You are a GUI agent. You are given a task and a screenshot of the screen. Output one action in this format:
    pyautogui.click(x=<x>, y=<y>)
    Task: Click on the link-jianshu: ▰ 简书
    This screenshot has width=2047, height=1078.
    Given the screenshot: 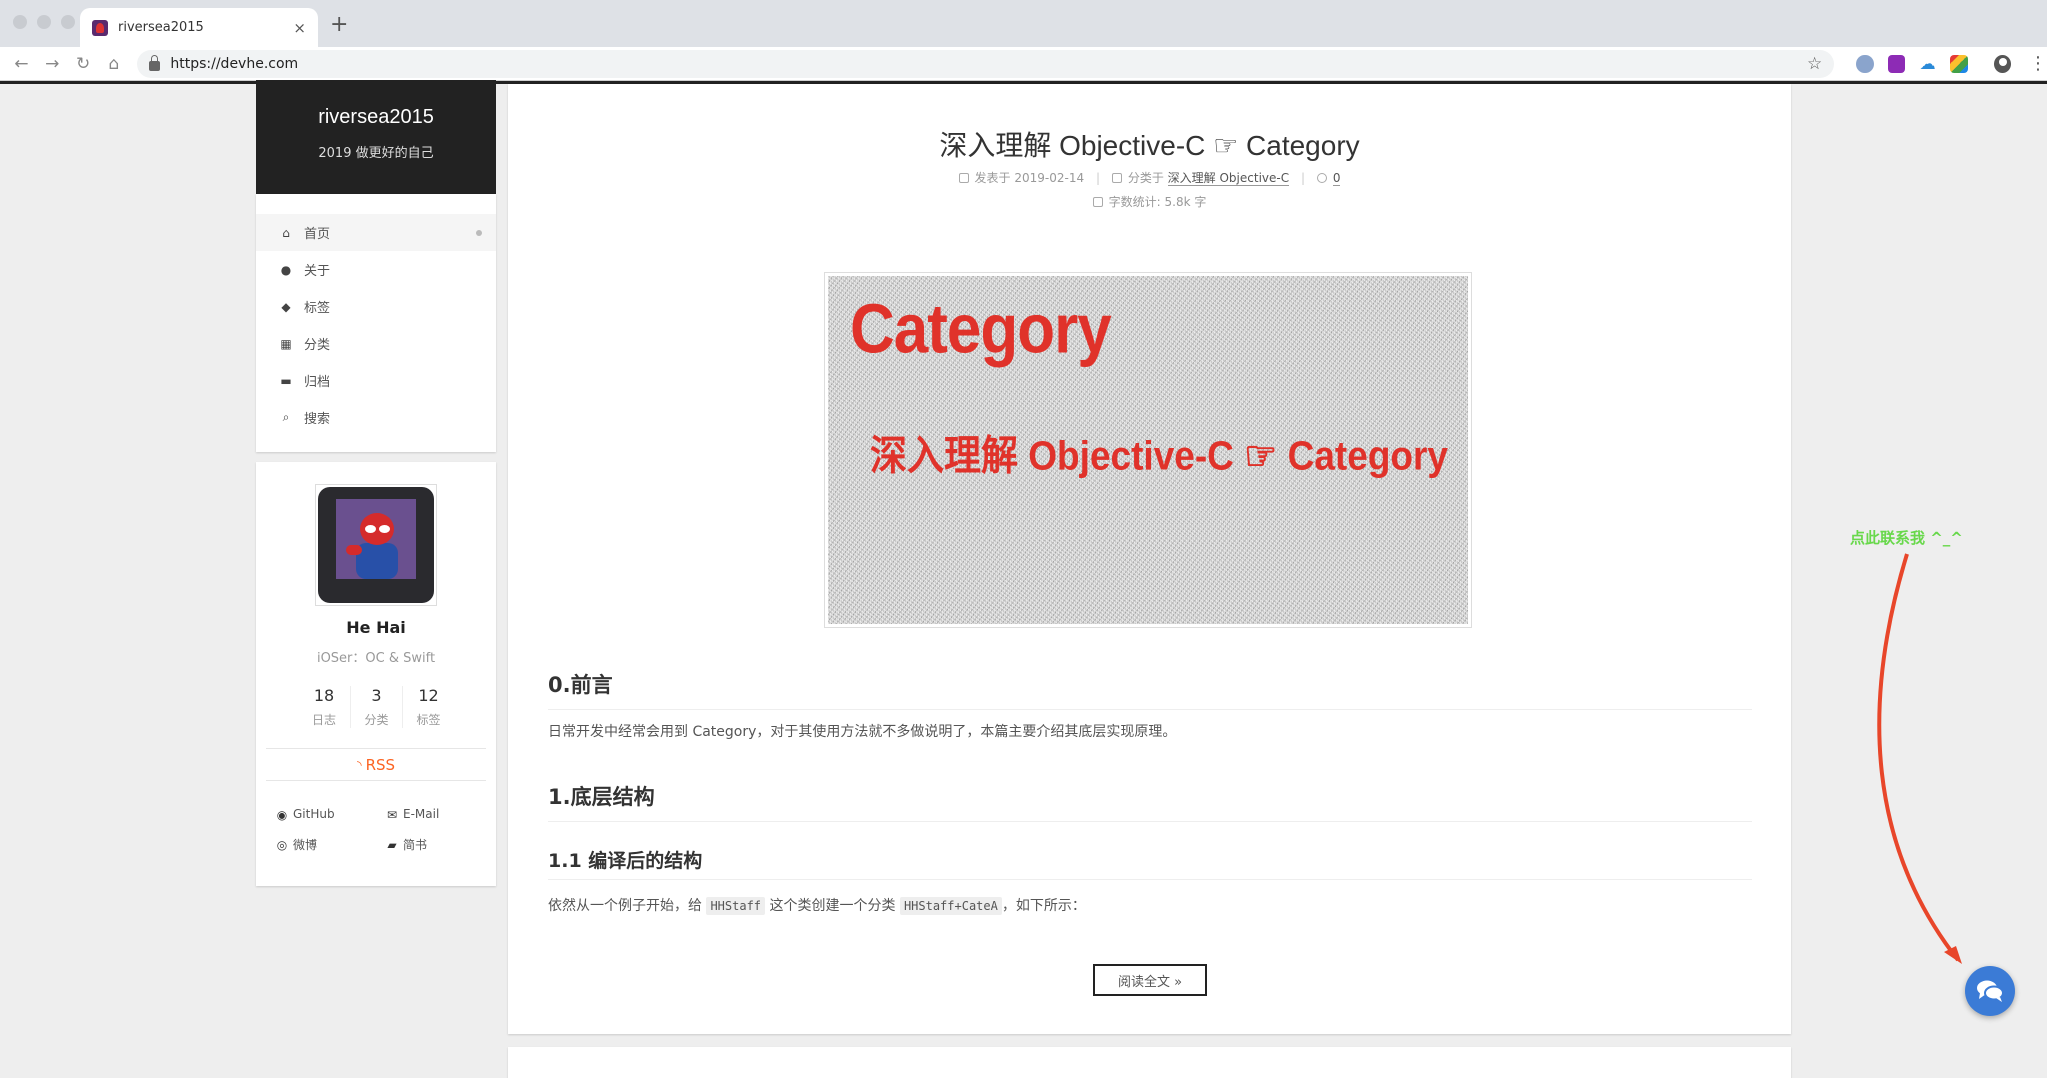 What is the action you would take?
    pyautogui.click(x=439, y=844)
    